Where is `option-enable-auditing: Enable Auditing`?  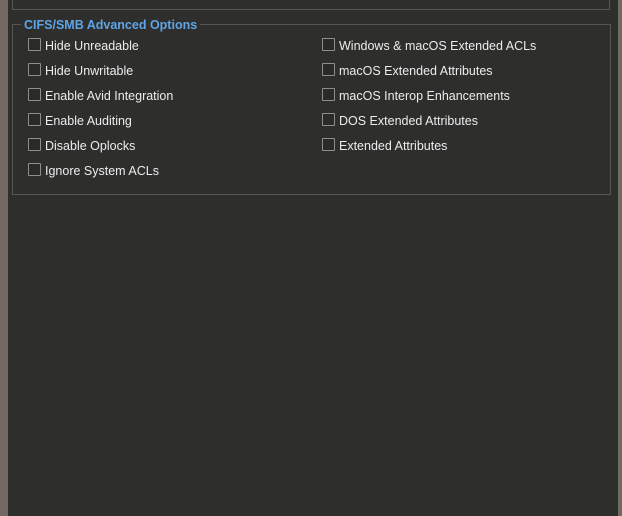
option-enable-auditing: Enable Auditing is located at coordinates (80, 120).